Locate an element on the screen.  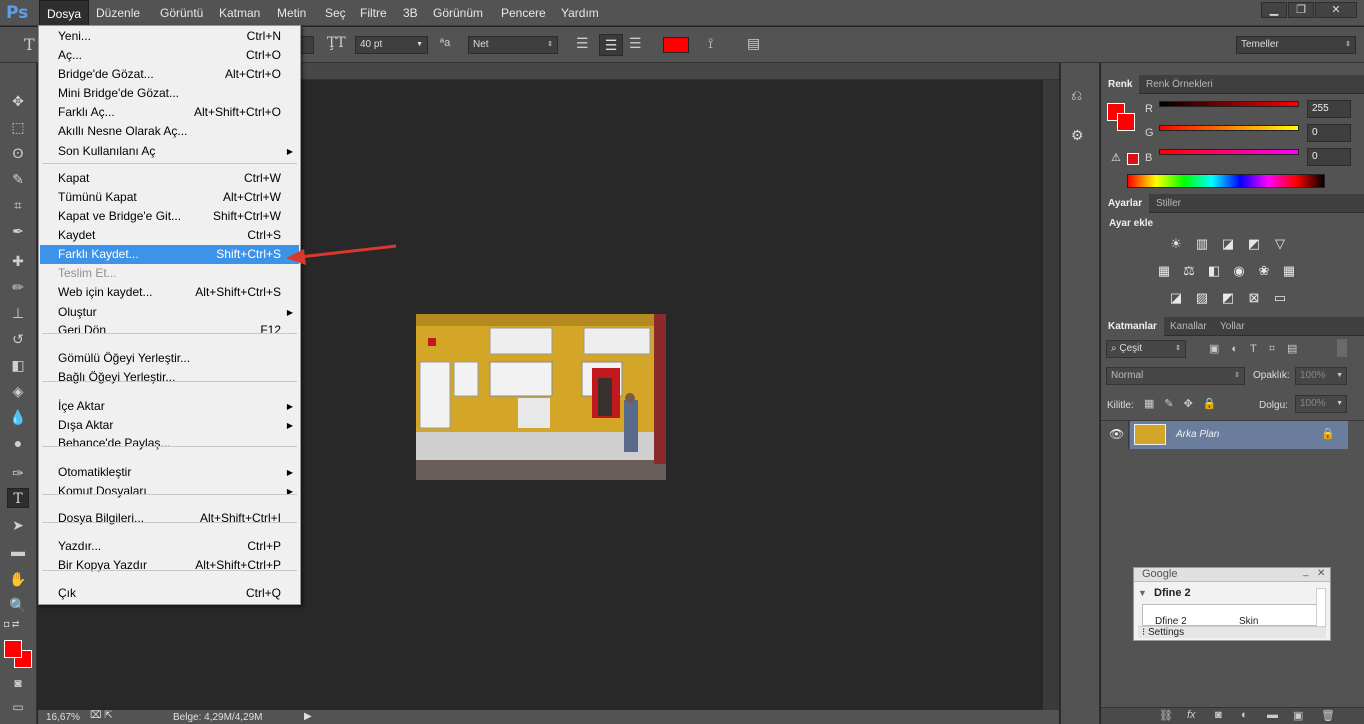
quick-select-tool-icon: ✎ is located at coordinates (18, 179).